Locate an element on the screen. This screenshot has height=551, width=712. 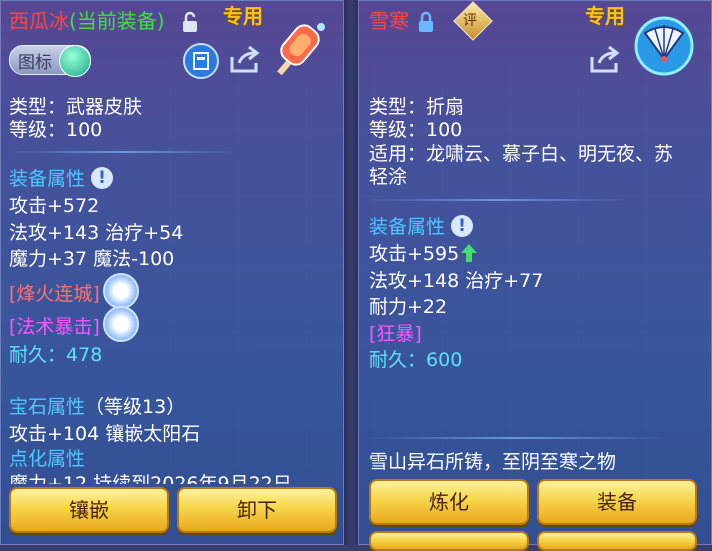
gem-attr-header: 宝石属性（等级13） is located at coordinates (97, 407).